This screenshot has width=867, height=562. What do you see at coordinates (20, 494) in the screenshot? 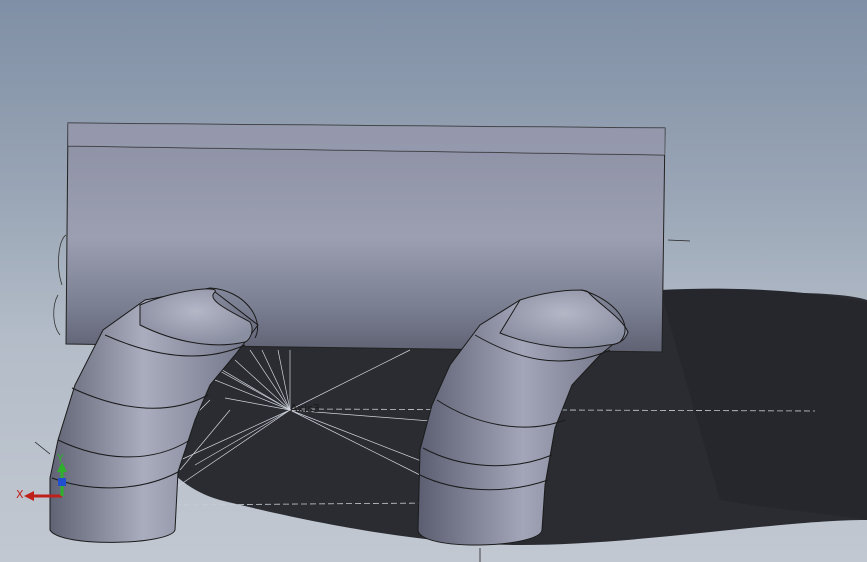
I see `triad-x-label: X` at bounding box center [20, 494].